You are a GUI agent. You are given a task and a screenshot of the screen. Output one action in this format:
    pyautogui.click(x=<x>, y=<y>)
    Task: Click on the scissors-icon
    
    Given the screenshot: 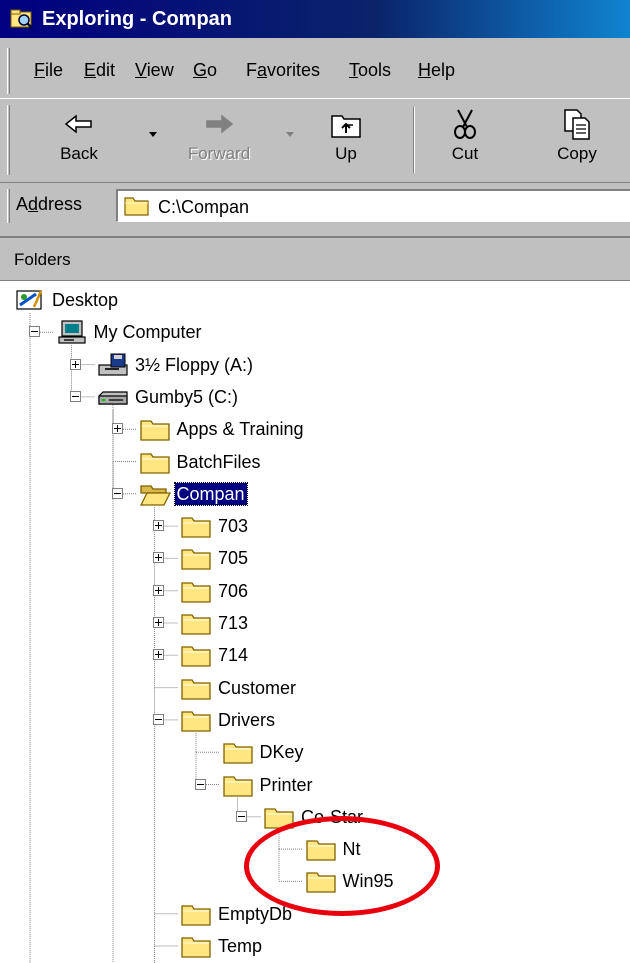 What is the action you would take?
    pyautogui.click(x=465, y=124)
    